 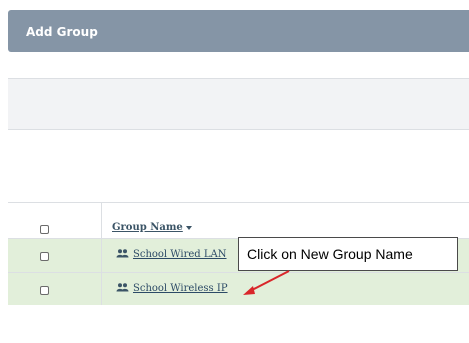 What do you see at coordinates (238, 288) in the screenshot?
I see `table-row: School Wireless IP` at bounding box center [238, 288].